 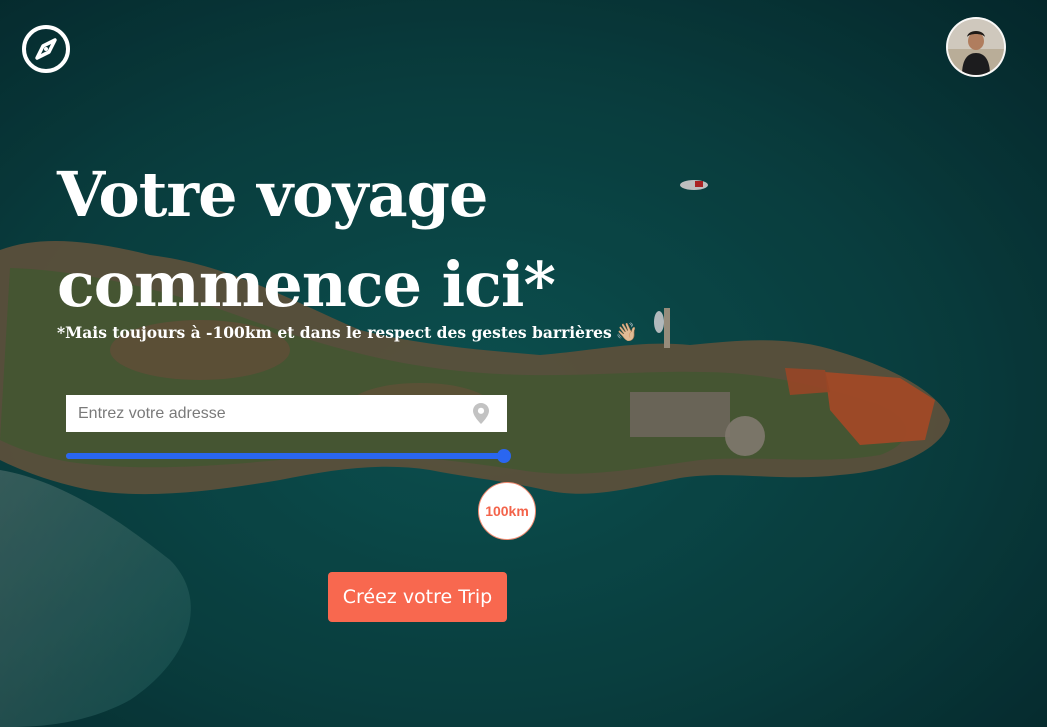 I want to click on slider-thumb, so click(x=504, y=456).